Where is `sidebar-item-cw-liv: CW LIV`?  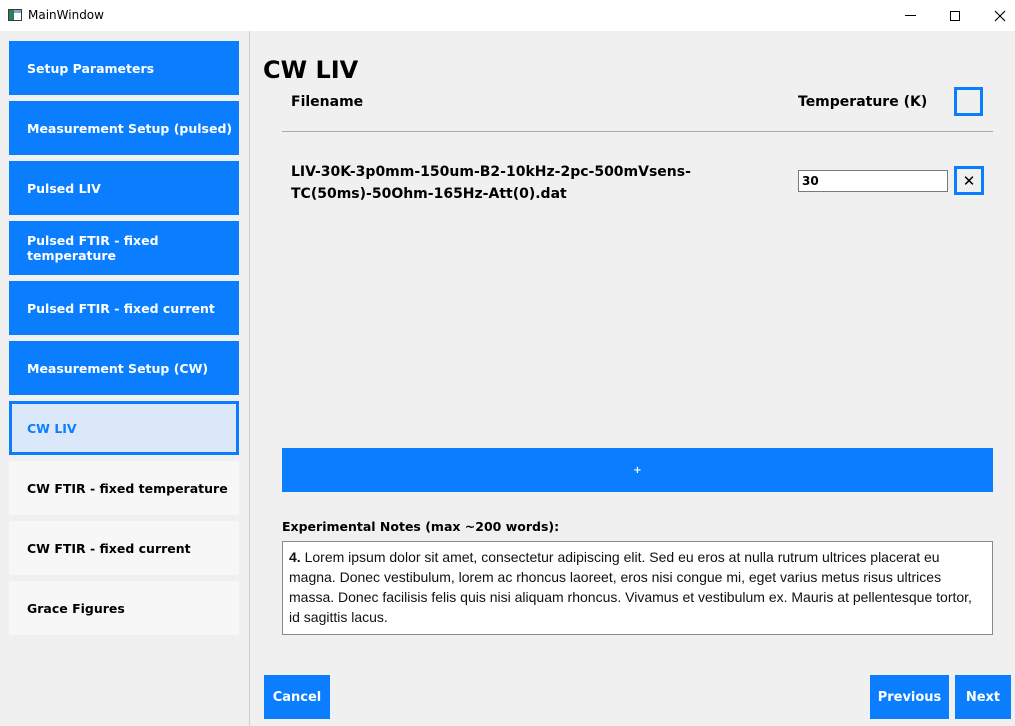
sidebar-item-cw-liv: CW LIV is located at coordinates (124, 428).